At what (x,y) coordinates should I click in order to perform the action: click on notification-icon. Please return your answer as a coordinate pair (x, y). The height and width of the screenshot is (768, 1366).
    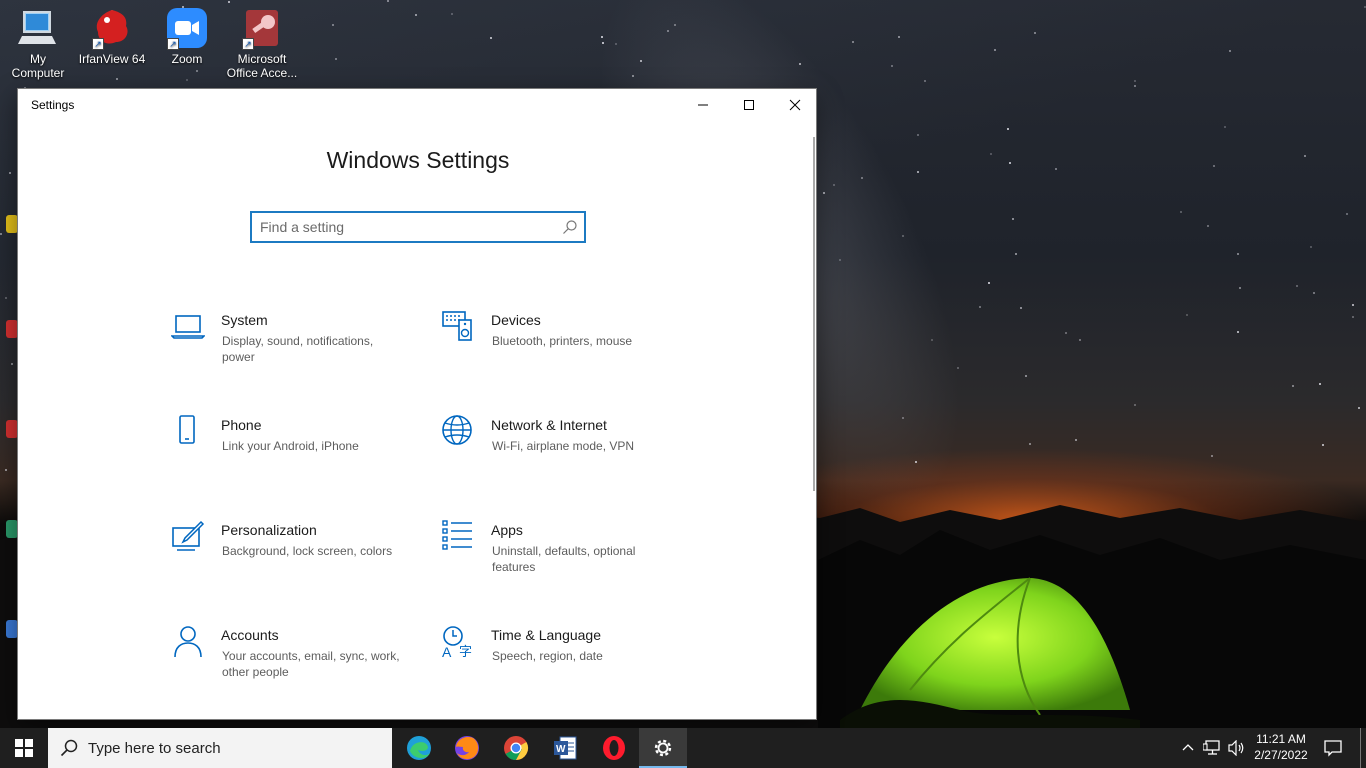
    Looking at the image, I should click on (1333, 748).